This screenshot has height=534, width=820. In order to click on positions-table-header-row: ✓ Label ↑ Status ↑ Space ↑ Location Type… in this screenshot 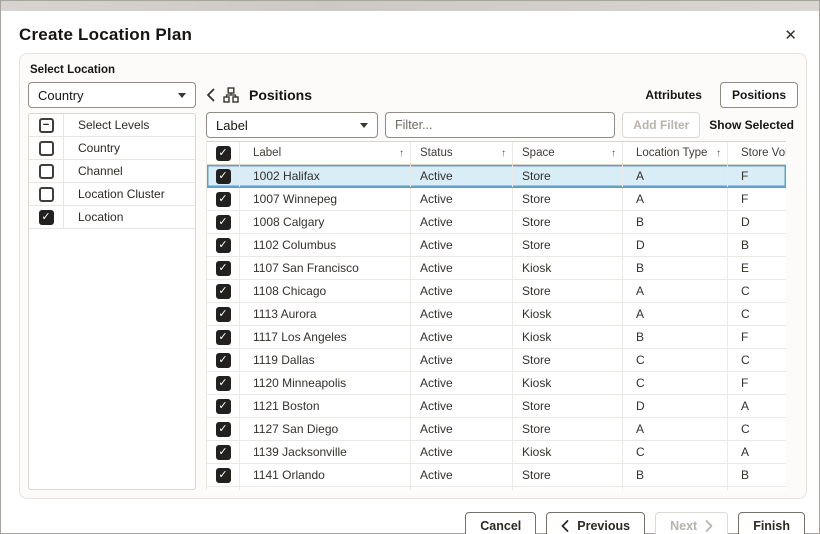, I will do `click(496, 153)`.